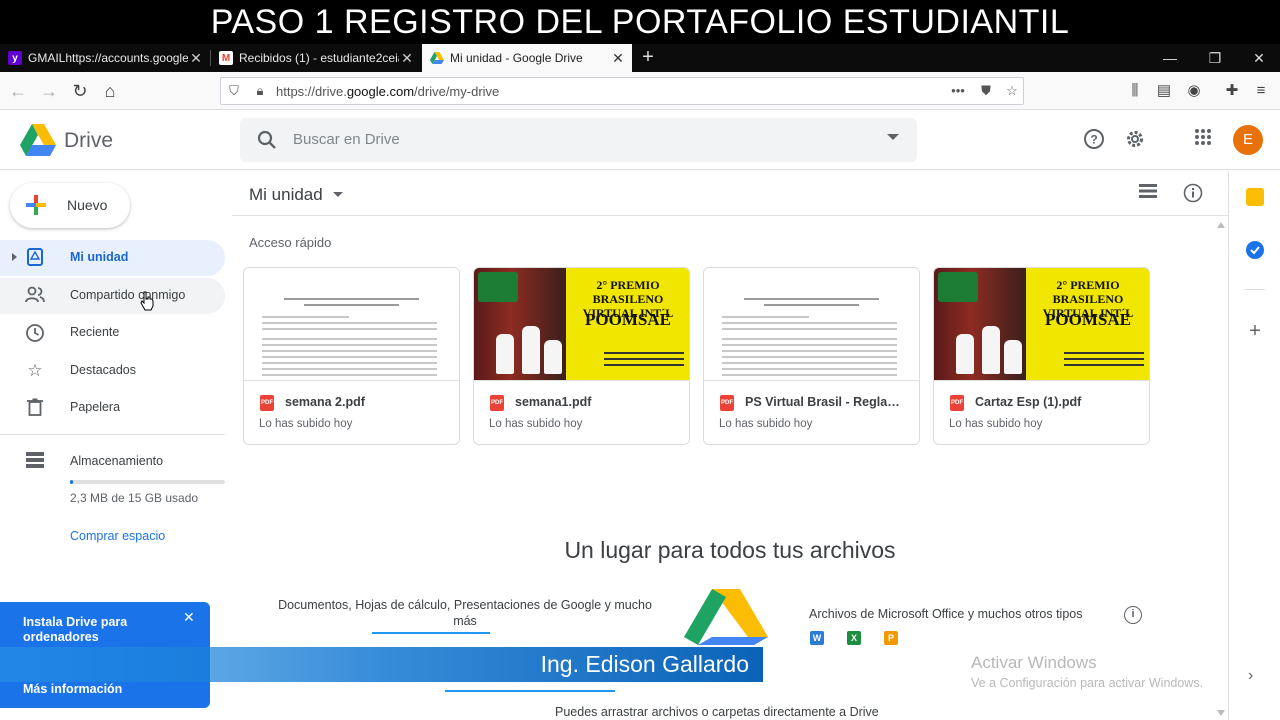 This screenshot has height=720, width=1280. I want to click on minimize-icon: —, so click(1170, 58).